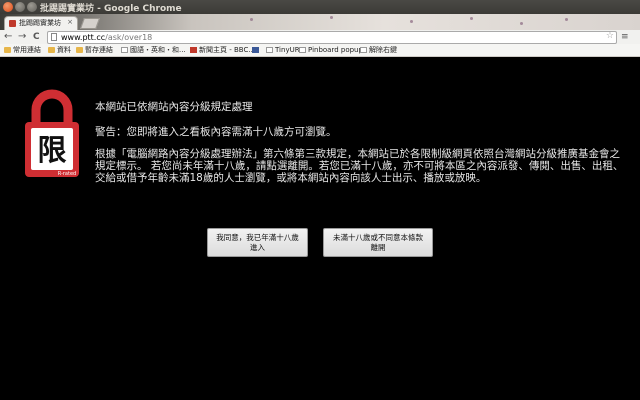  I want to click on url-text: www.ptt.cc/ask/over18, so click(106, 37).